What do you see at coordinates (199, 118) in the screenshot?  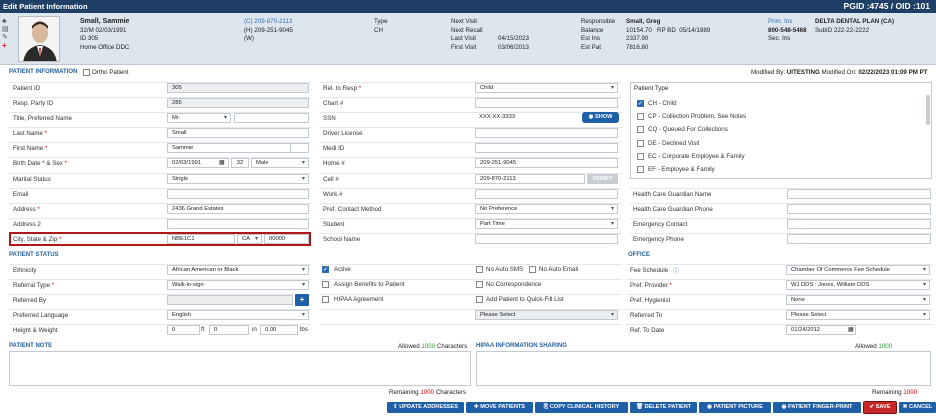 I see `field-input-2: Mr.` at bounding box center [199, 118].